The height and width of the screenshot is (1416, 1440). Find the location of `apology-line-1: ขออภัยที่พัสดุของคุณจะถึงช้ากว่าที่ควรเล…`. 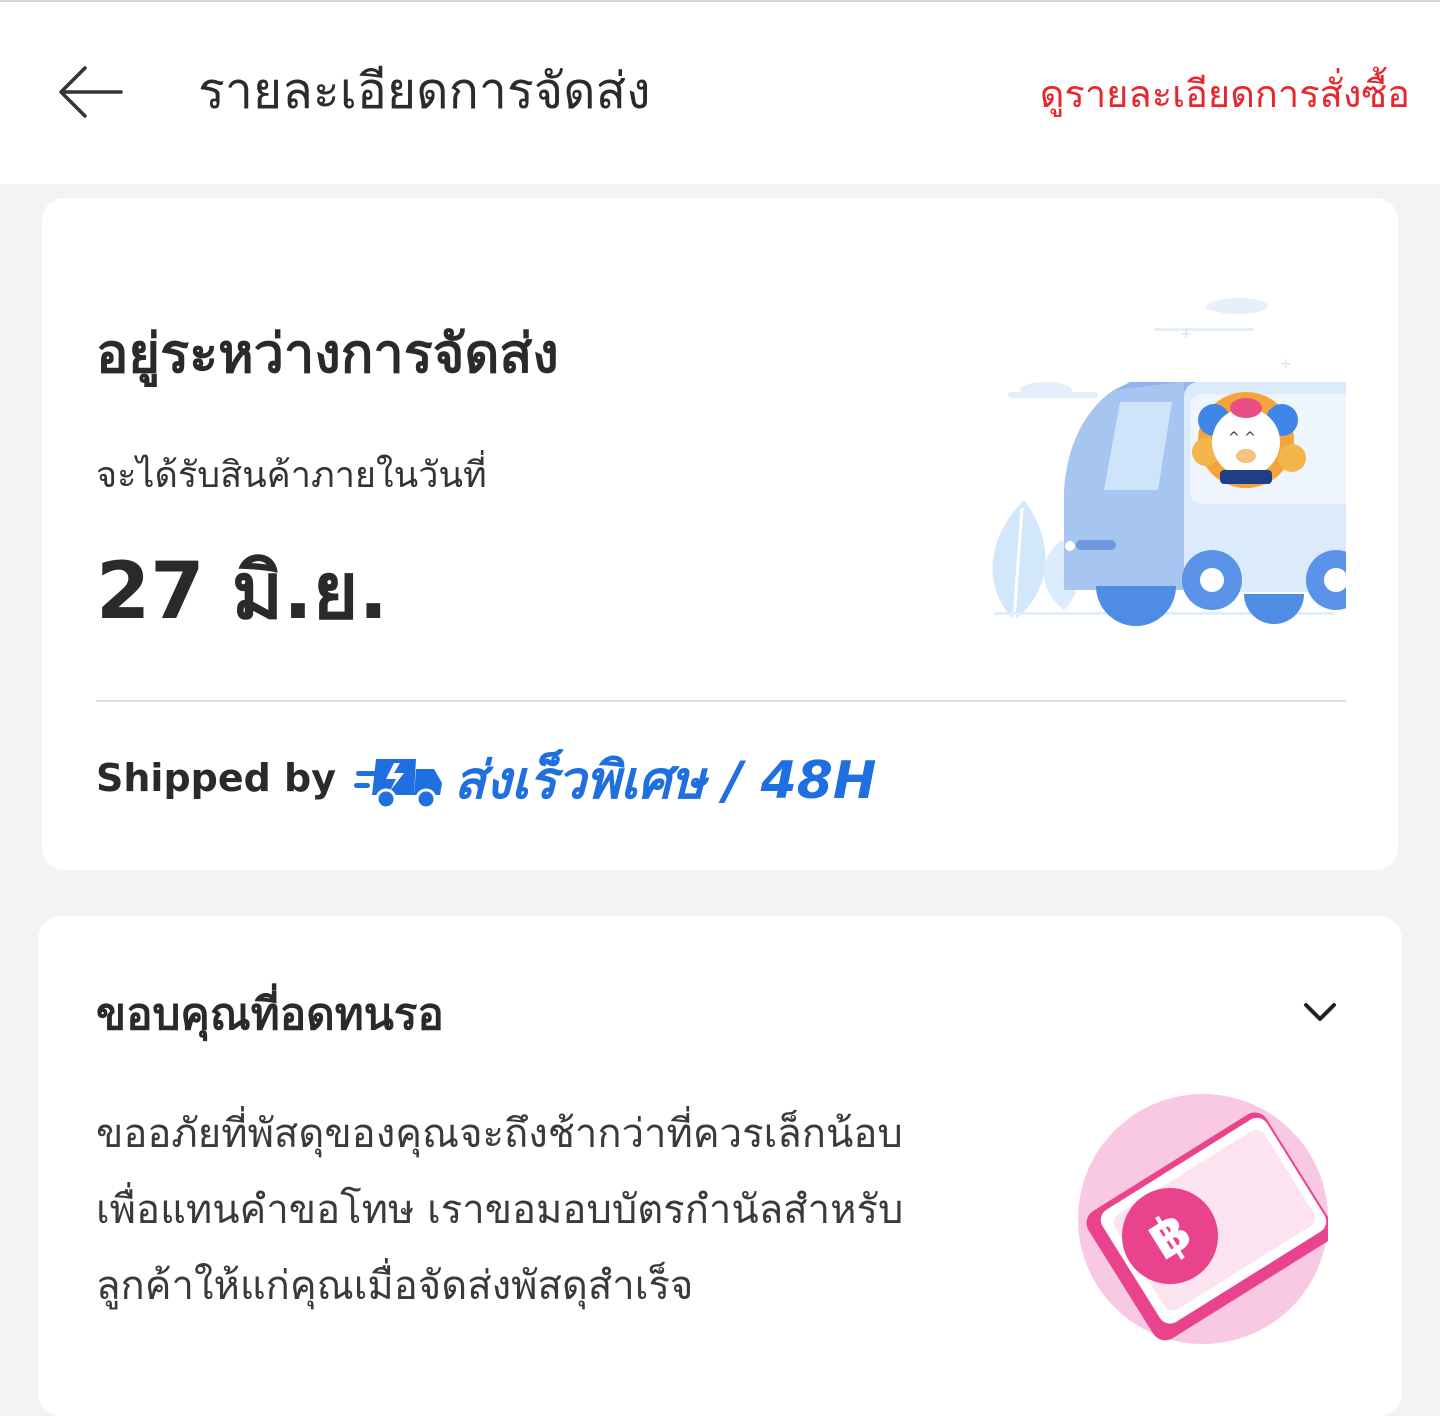

apology-line-1: ขออภัยที่พัสดุของคุณจะถึงช้ากว่าที่ควรเล… is located at coordinates (499, 1134).